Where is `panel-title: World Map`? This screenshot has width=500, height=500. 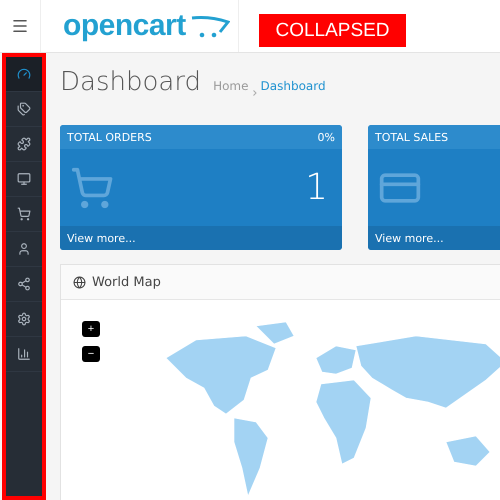
panel-title: World Map is located at coordinates (126, 282).